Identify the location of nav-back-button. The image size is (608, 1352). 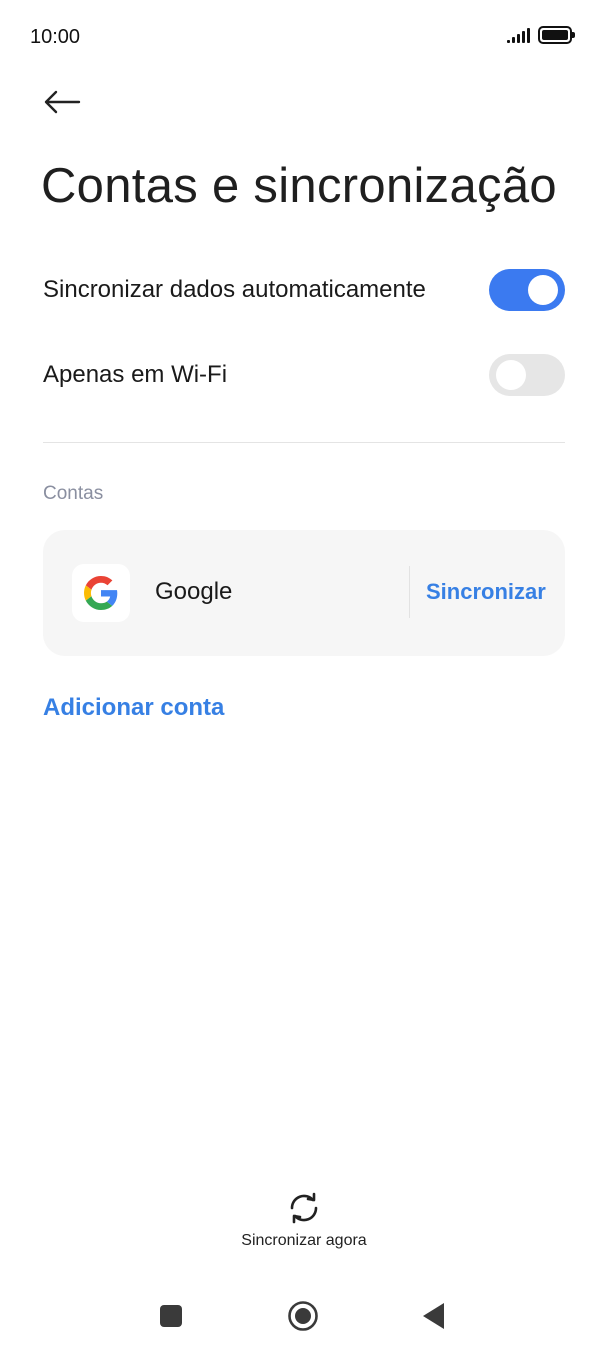
(434, 1316).